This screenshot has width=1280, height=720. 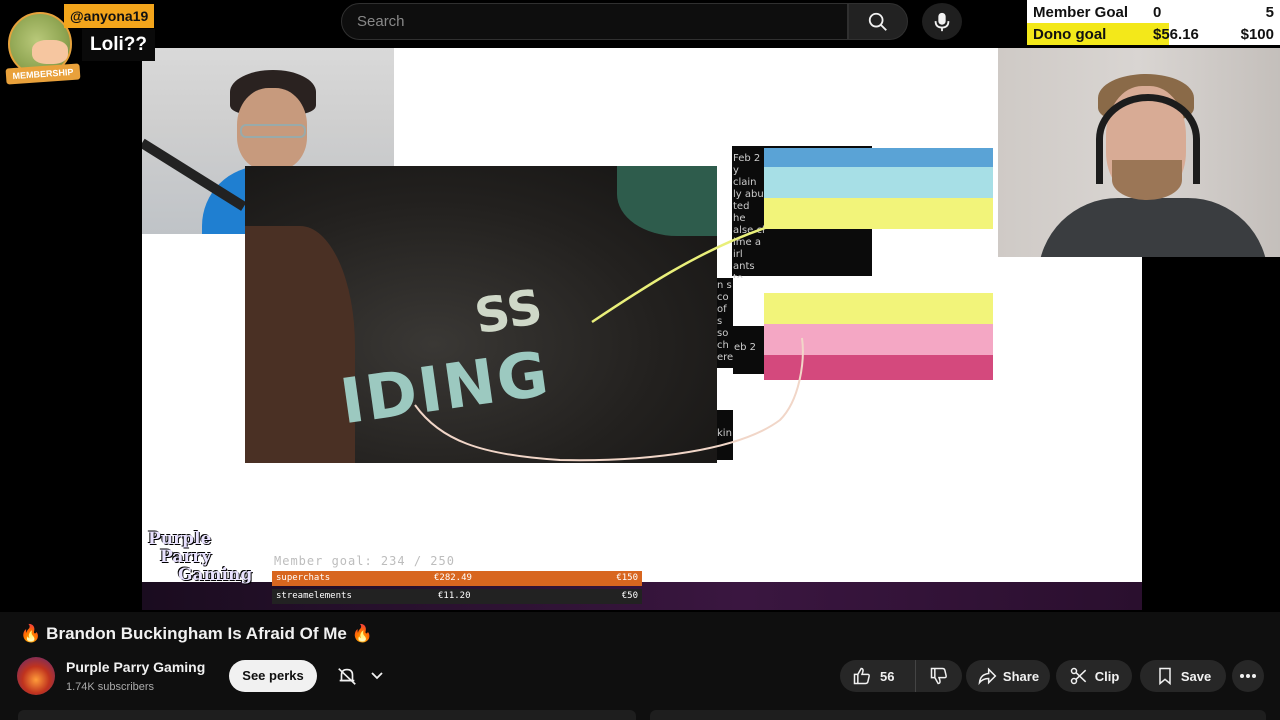 What do you see at coordinates (200, 557) in the screenshot?
I see `purple-parry-logo: Purple Parry Gaming` at bounding box center [200, 557].